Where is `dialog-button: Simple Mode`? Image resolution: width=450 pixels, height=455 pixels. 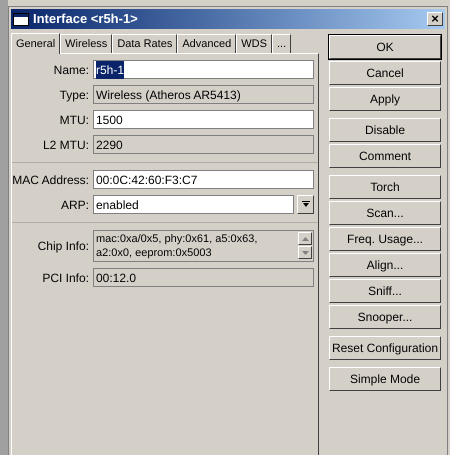
dialog-button: Simple Mode is located at coordinates (385, 379).